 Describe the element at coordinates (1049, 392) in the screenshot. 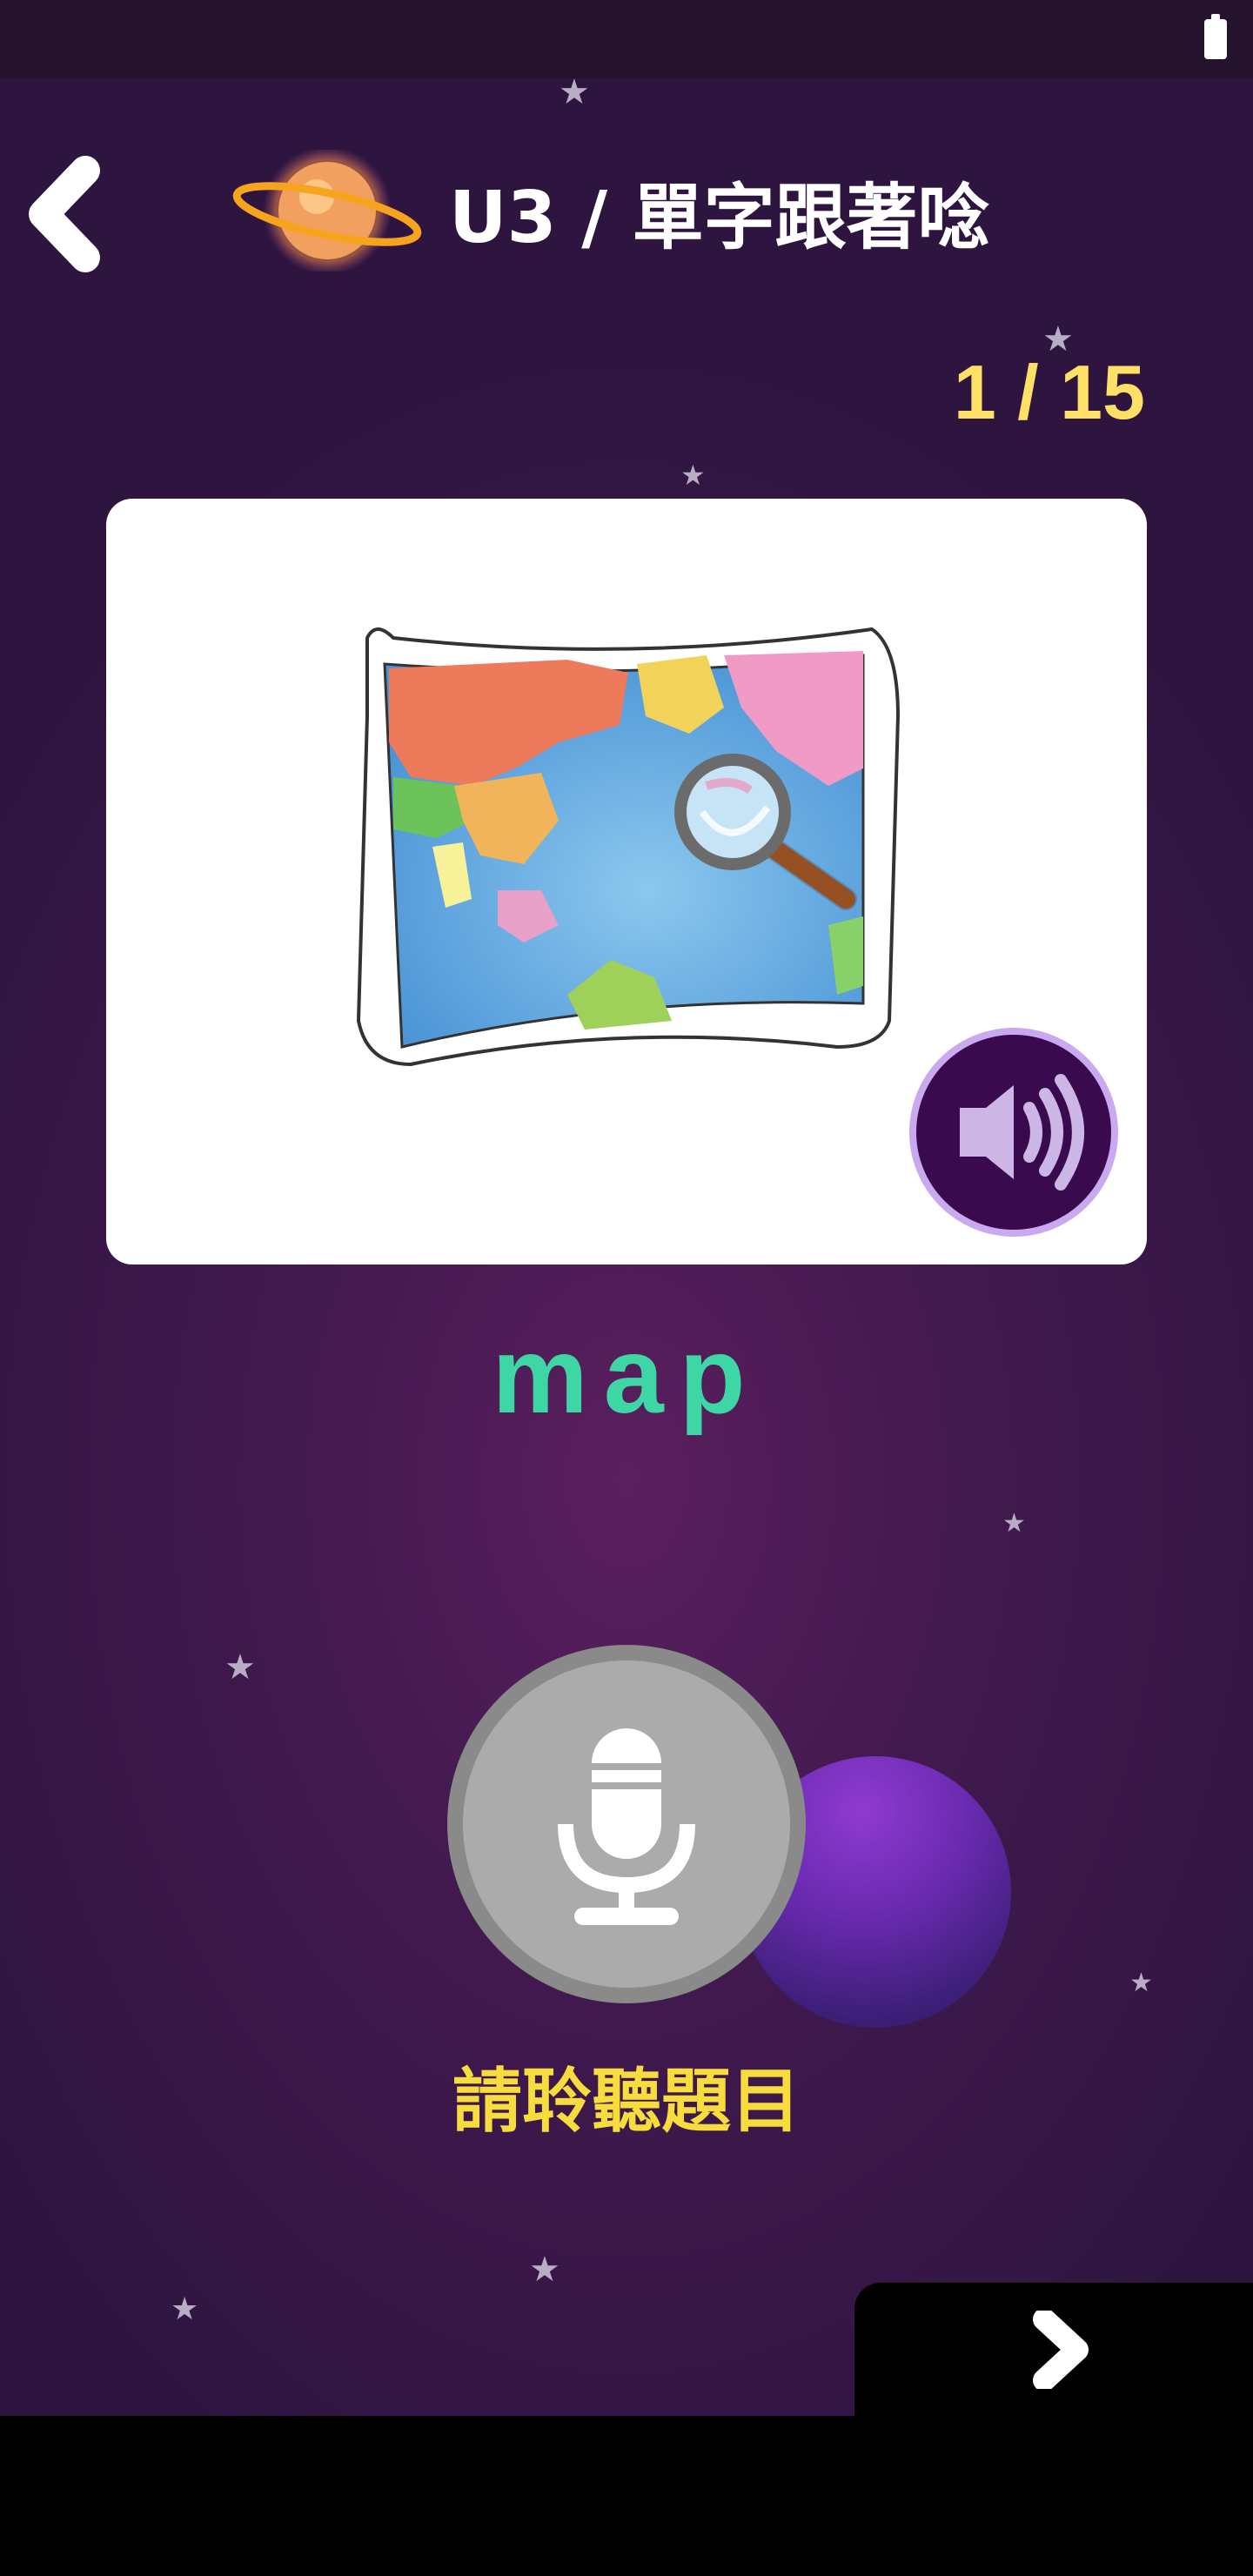

I see `progress-counter: 1 / 15` at that location.